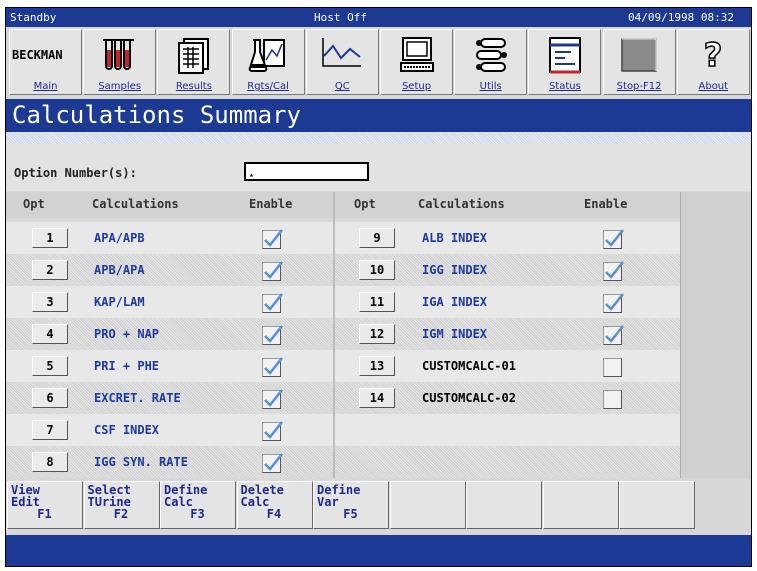 Image resolution: width=757 pixels, height=571 pixels. What do you see at coordinates (377, 302) in the screenshot?
I see `option-button-11: 11` at bounding box center [377, 302].